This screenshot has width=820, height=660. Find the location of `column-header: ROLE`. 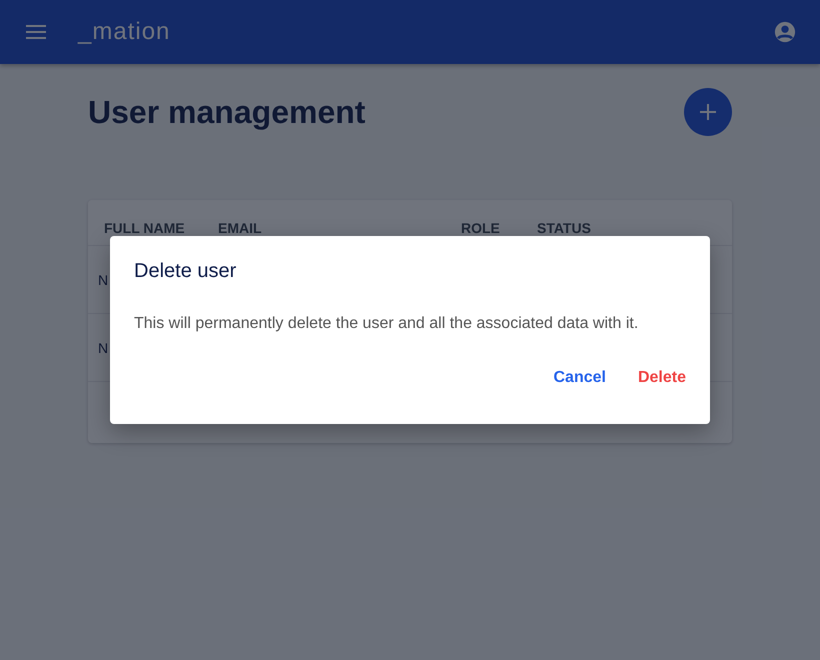

column-header: ROLE is located at coordinates (481, 229).